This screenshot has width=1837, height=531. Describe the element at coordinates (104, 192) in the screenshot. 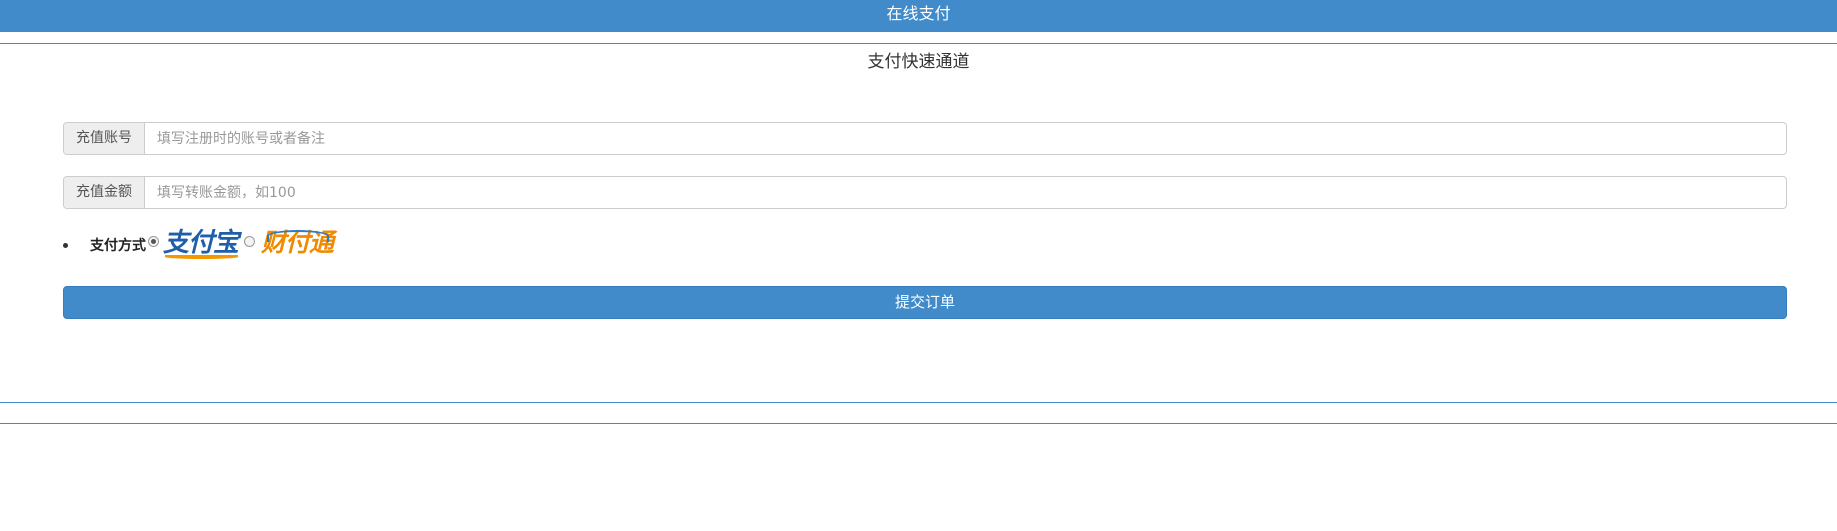

I see `amount-label: 充值金额` at that location.